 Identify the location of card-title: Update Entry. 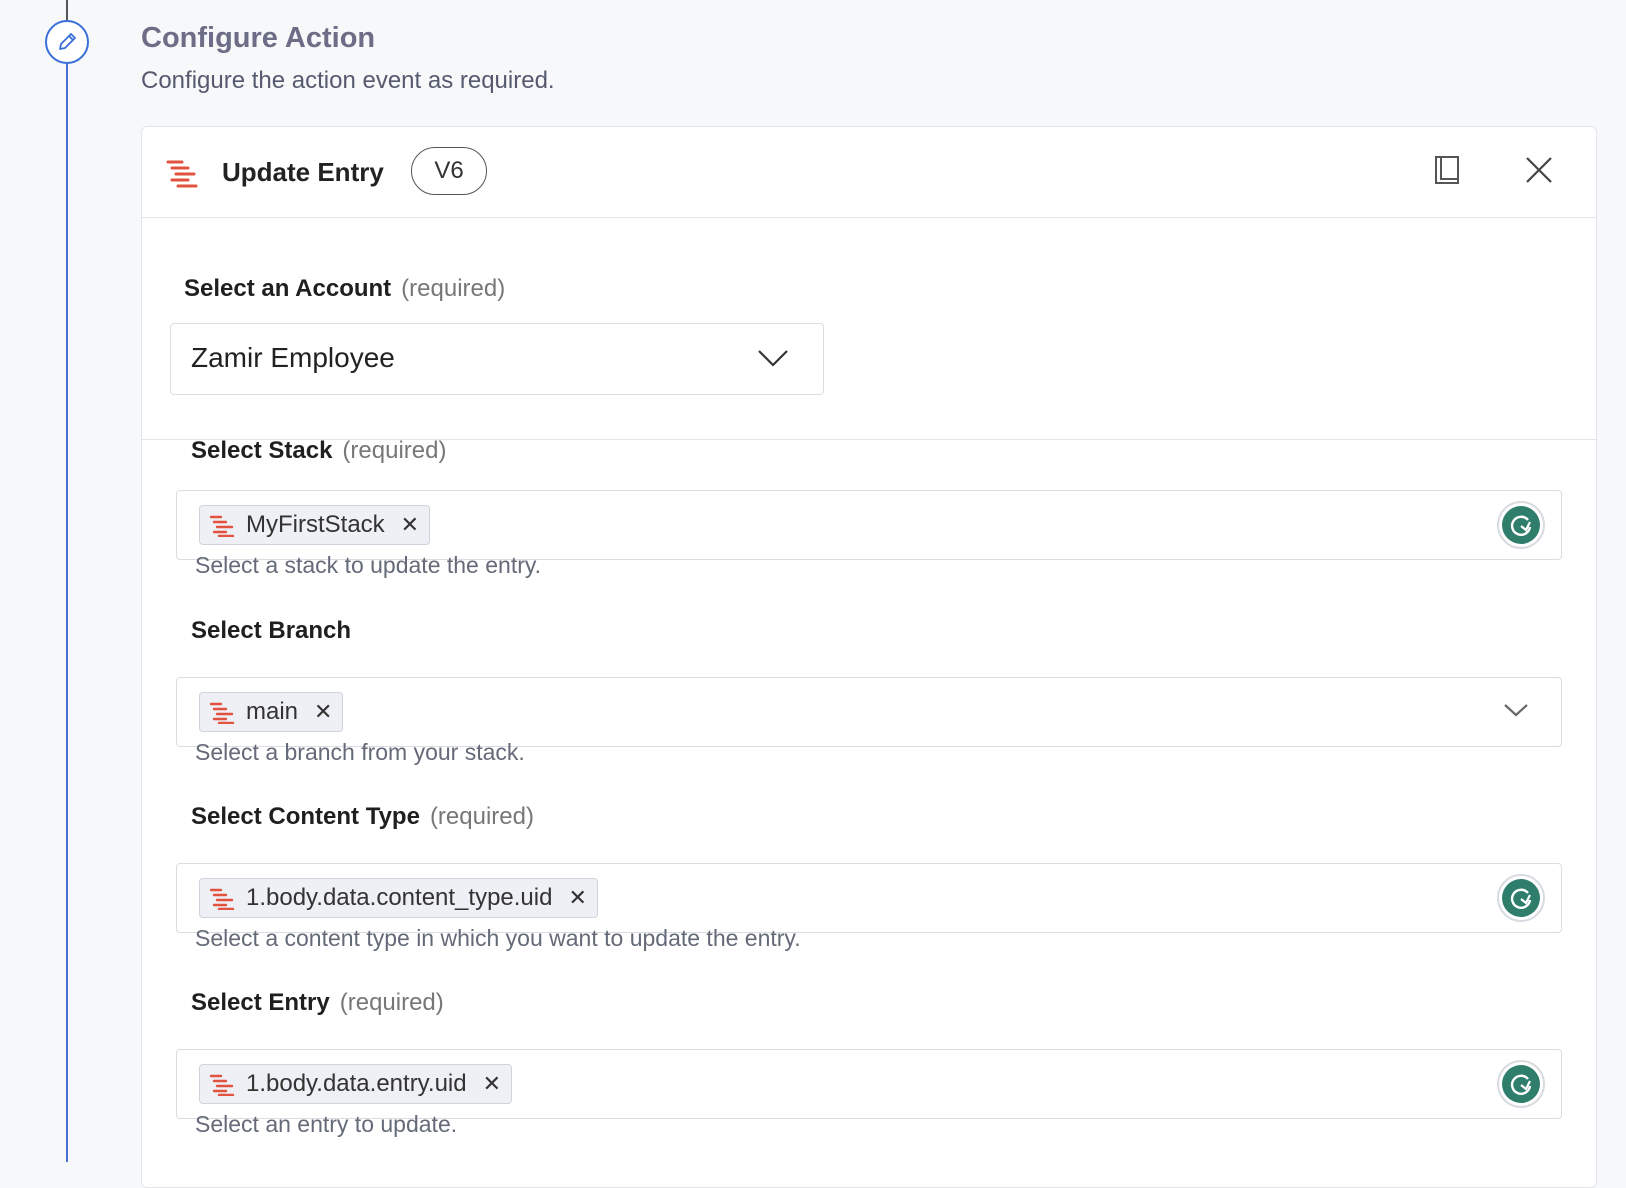
(303, 172).